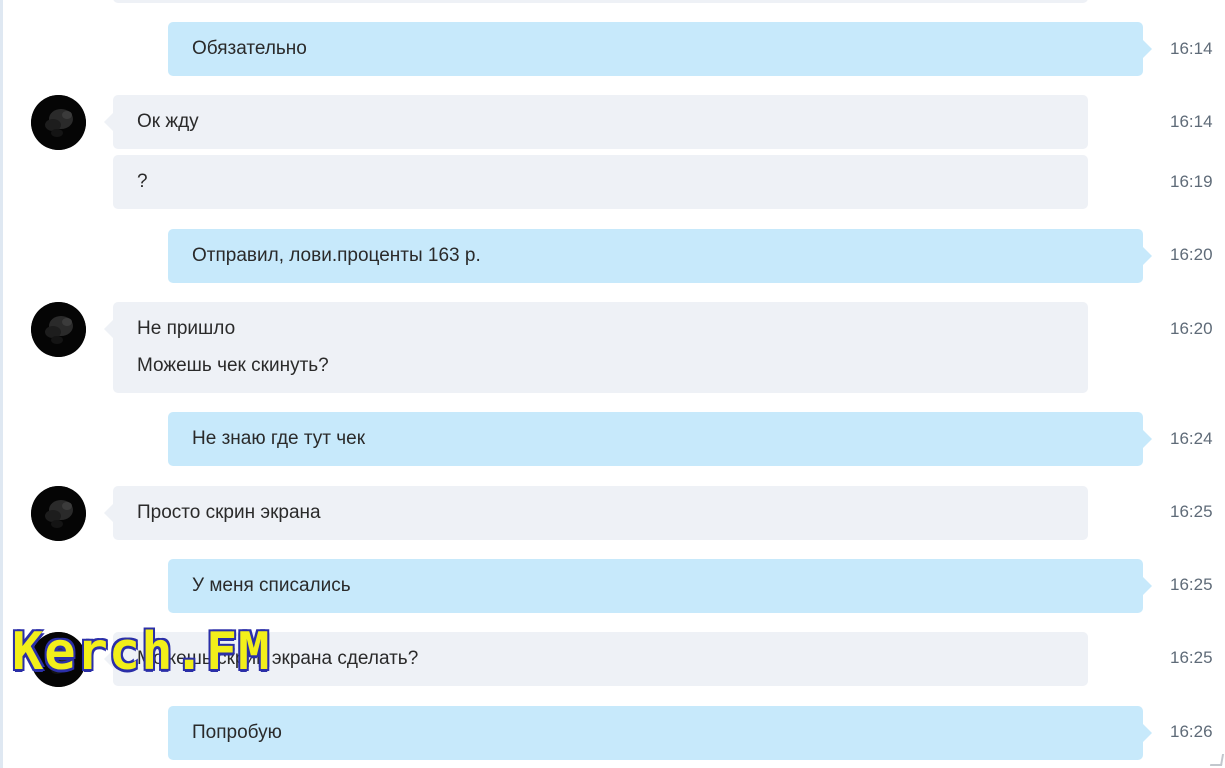  Describe the element at coordinates (596, 122) in the screenshot. I see `message-bubble-incoming: Ок жду` at that location.